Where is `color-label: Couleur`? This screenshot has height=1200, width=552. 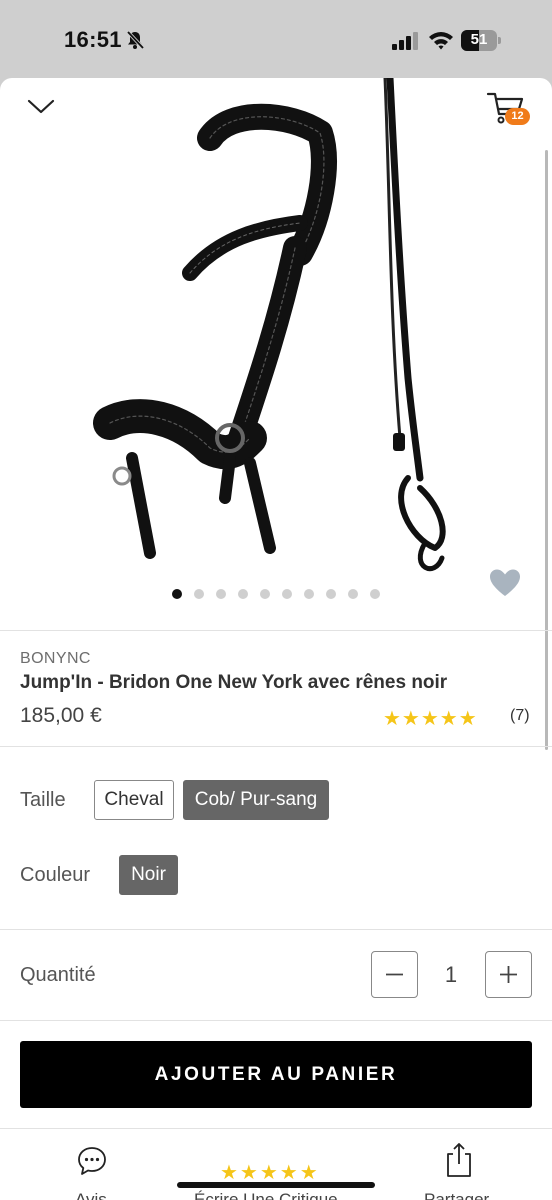
color-label: Couleur is located at coordinates (55, 875).